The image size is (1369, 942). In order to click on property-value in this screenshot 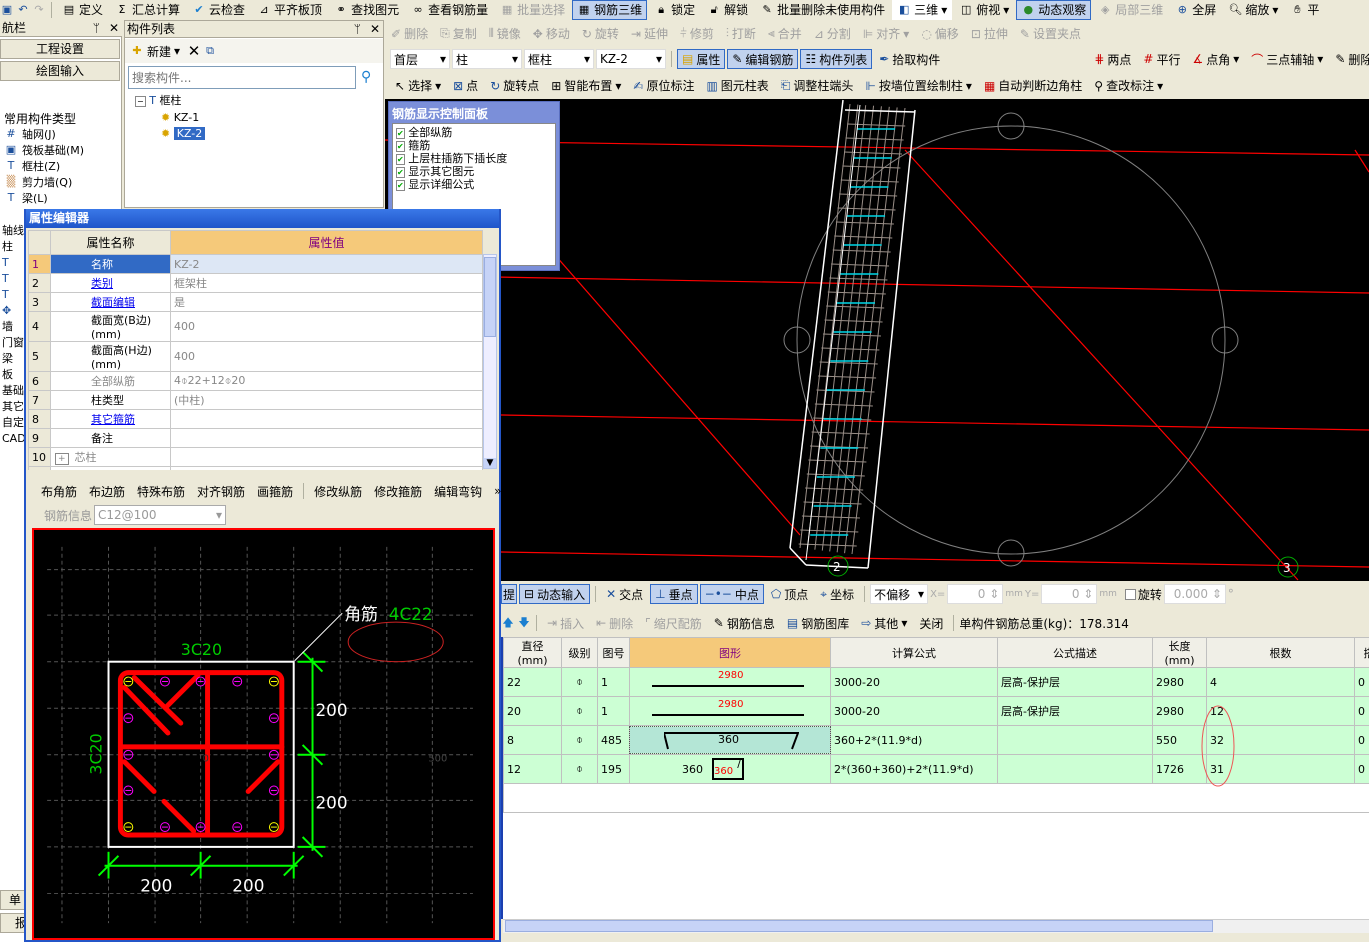, I will do `click(326, 419)`.